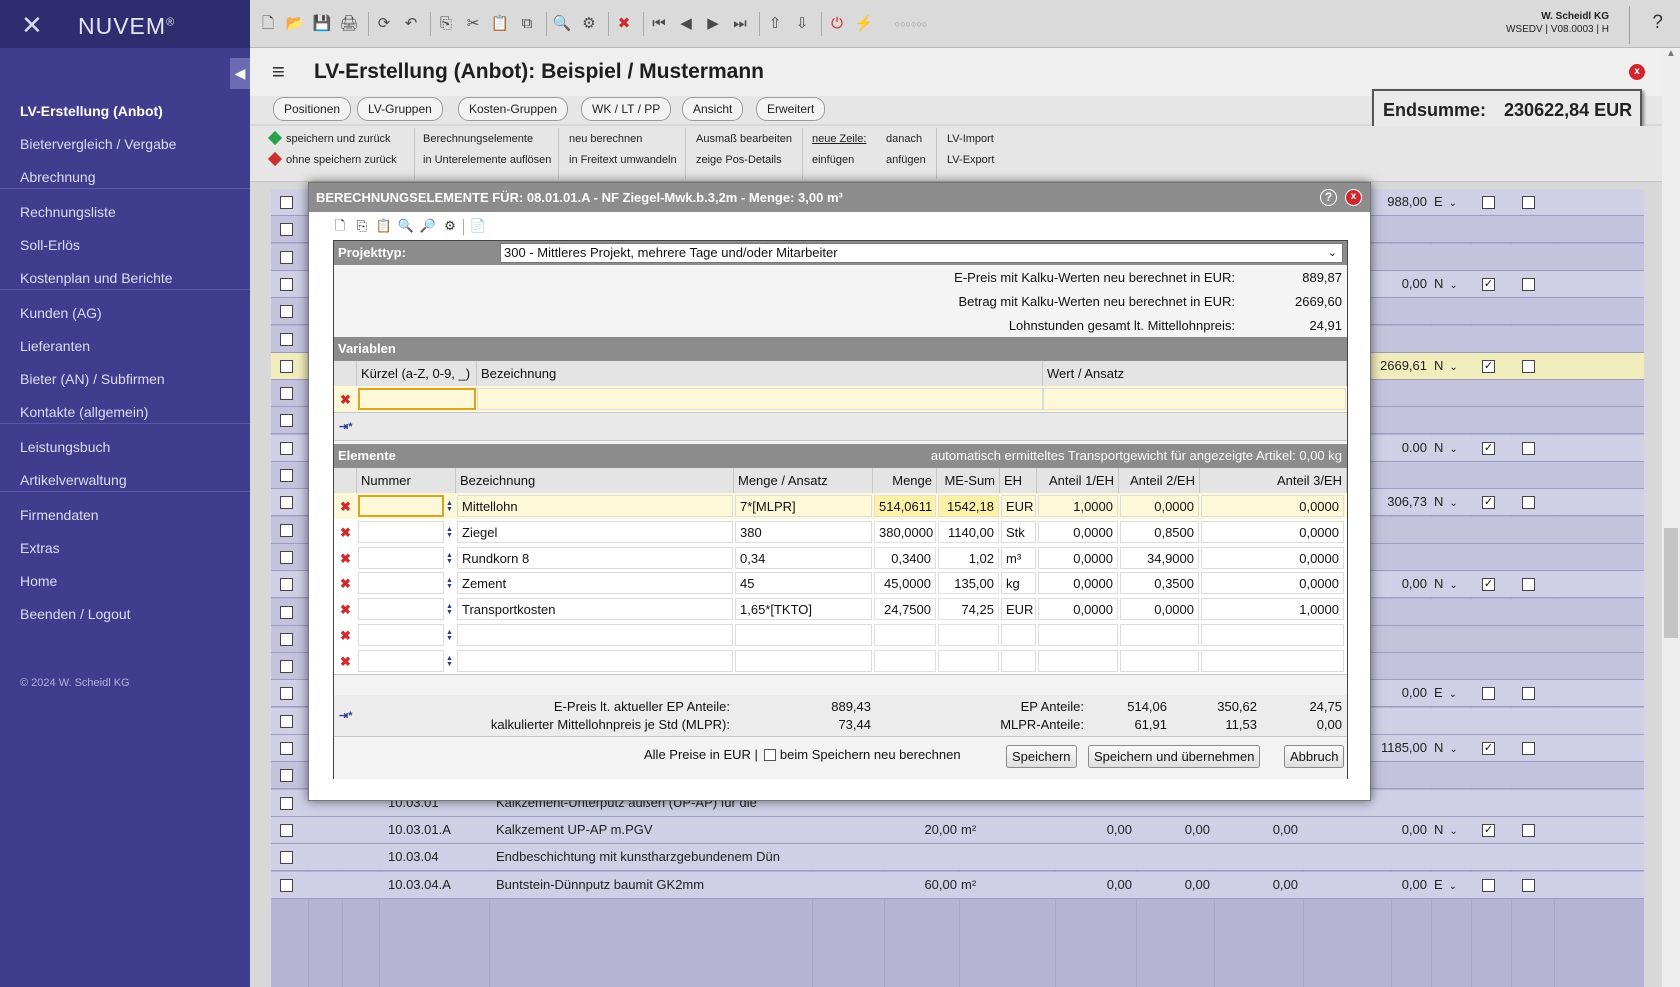 The width and height of the screenshot is (1680, 987). Describe the element at coordinates (595, 531) in the screenshot. I see `bezeichnung-input: Ziegel` at that location.